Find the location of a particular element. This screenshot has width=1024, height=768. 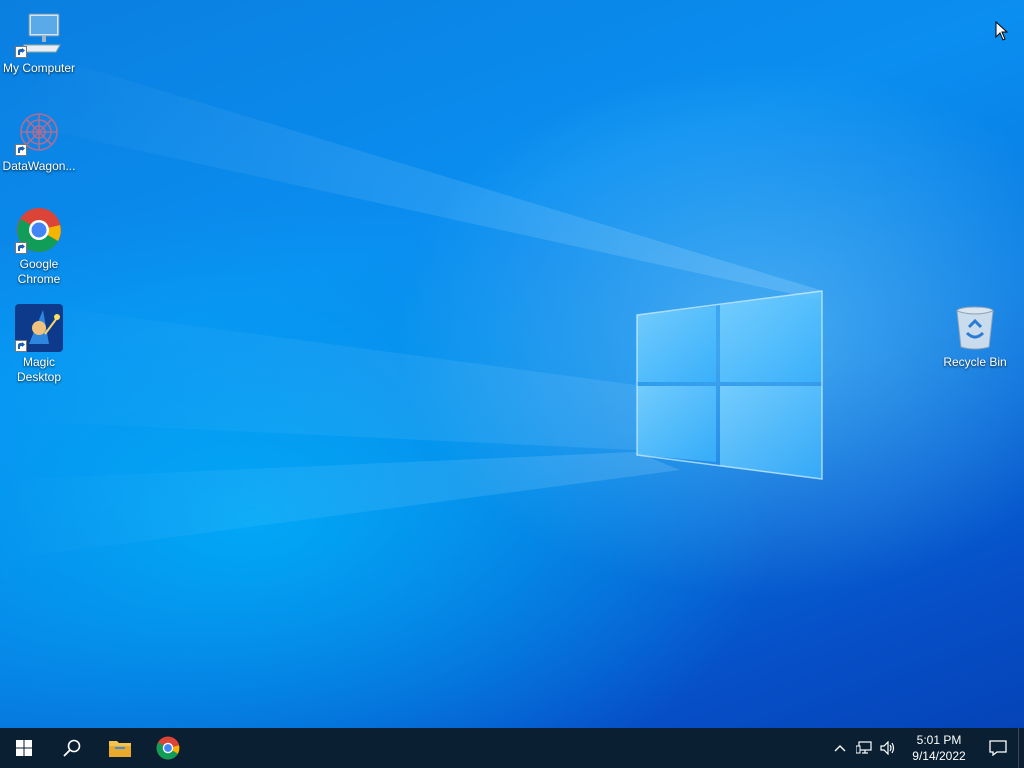

taskbar-google-chrome is located at coordinates (168, 748).